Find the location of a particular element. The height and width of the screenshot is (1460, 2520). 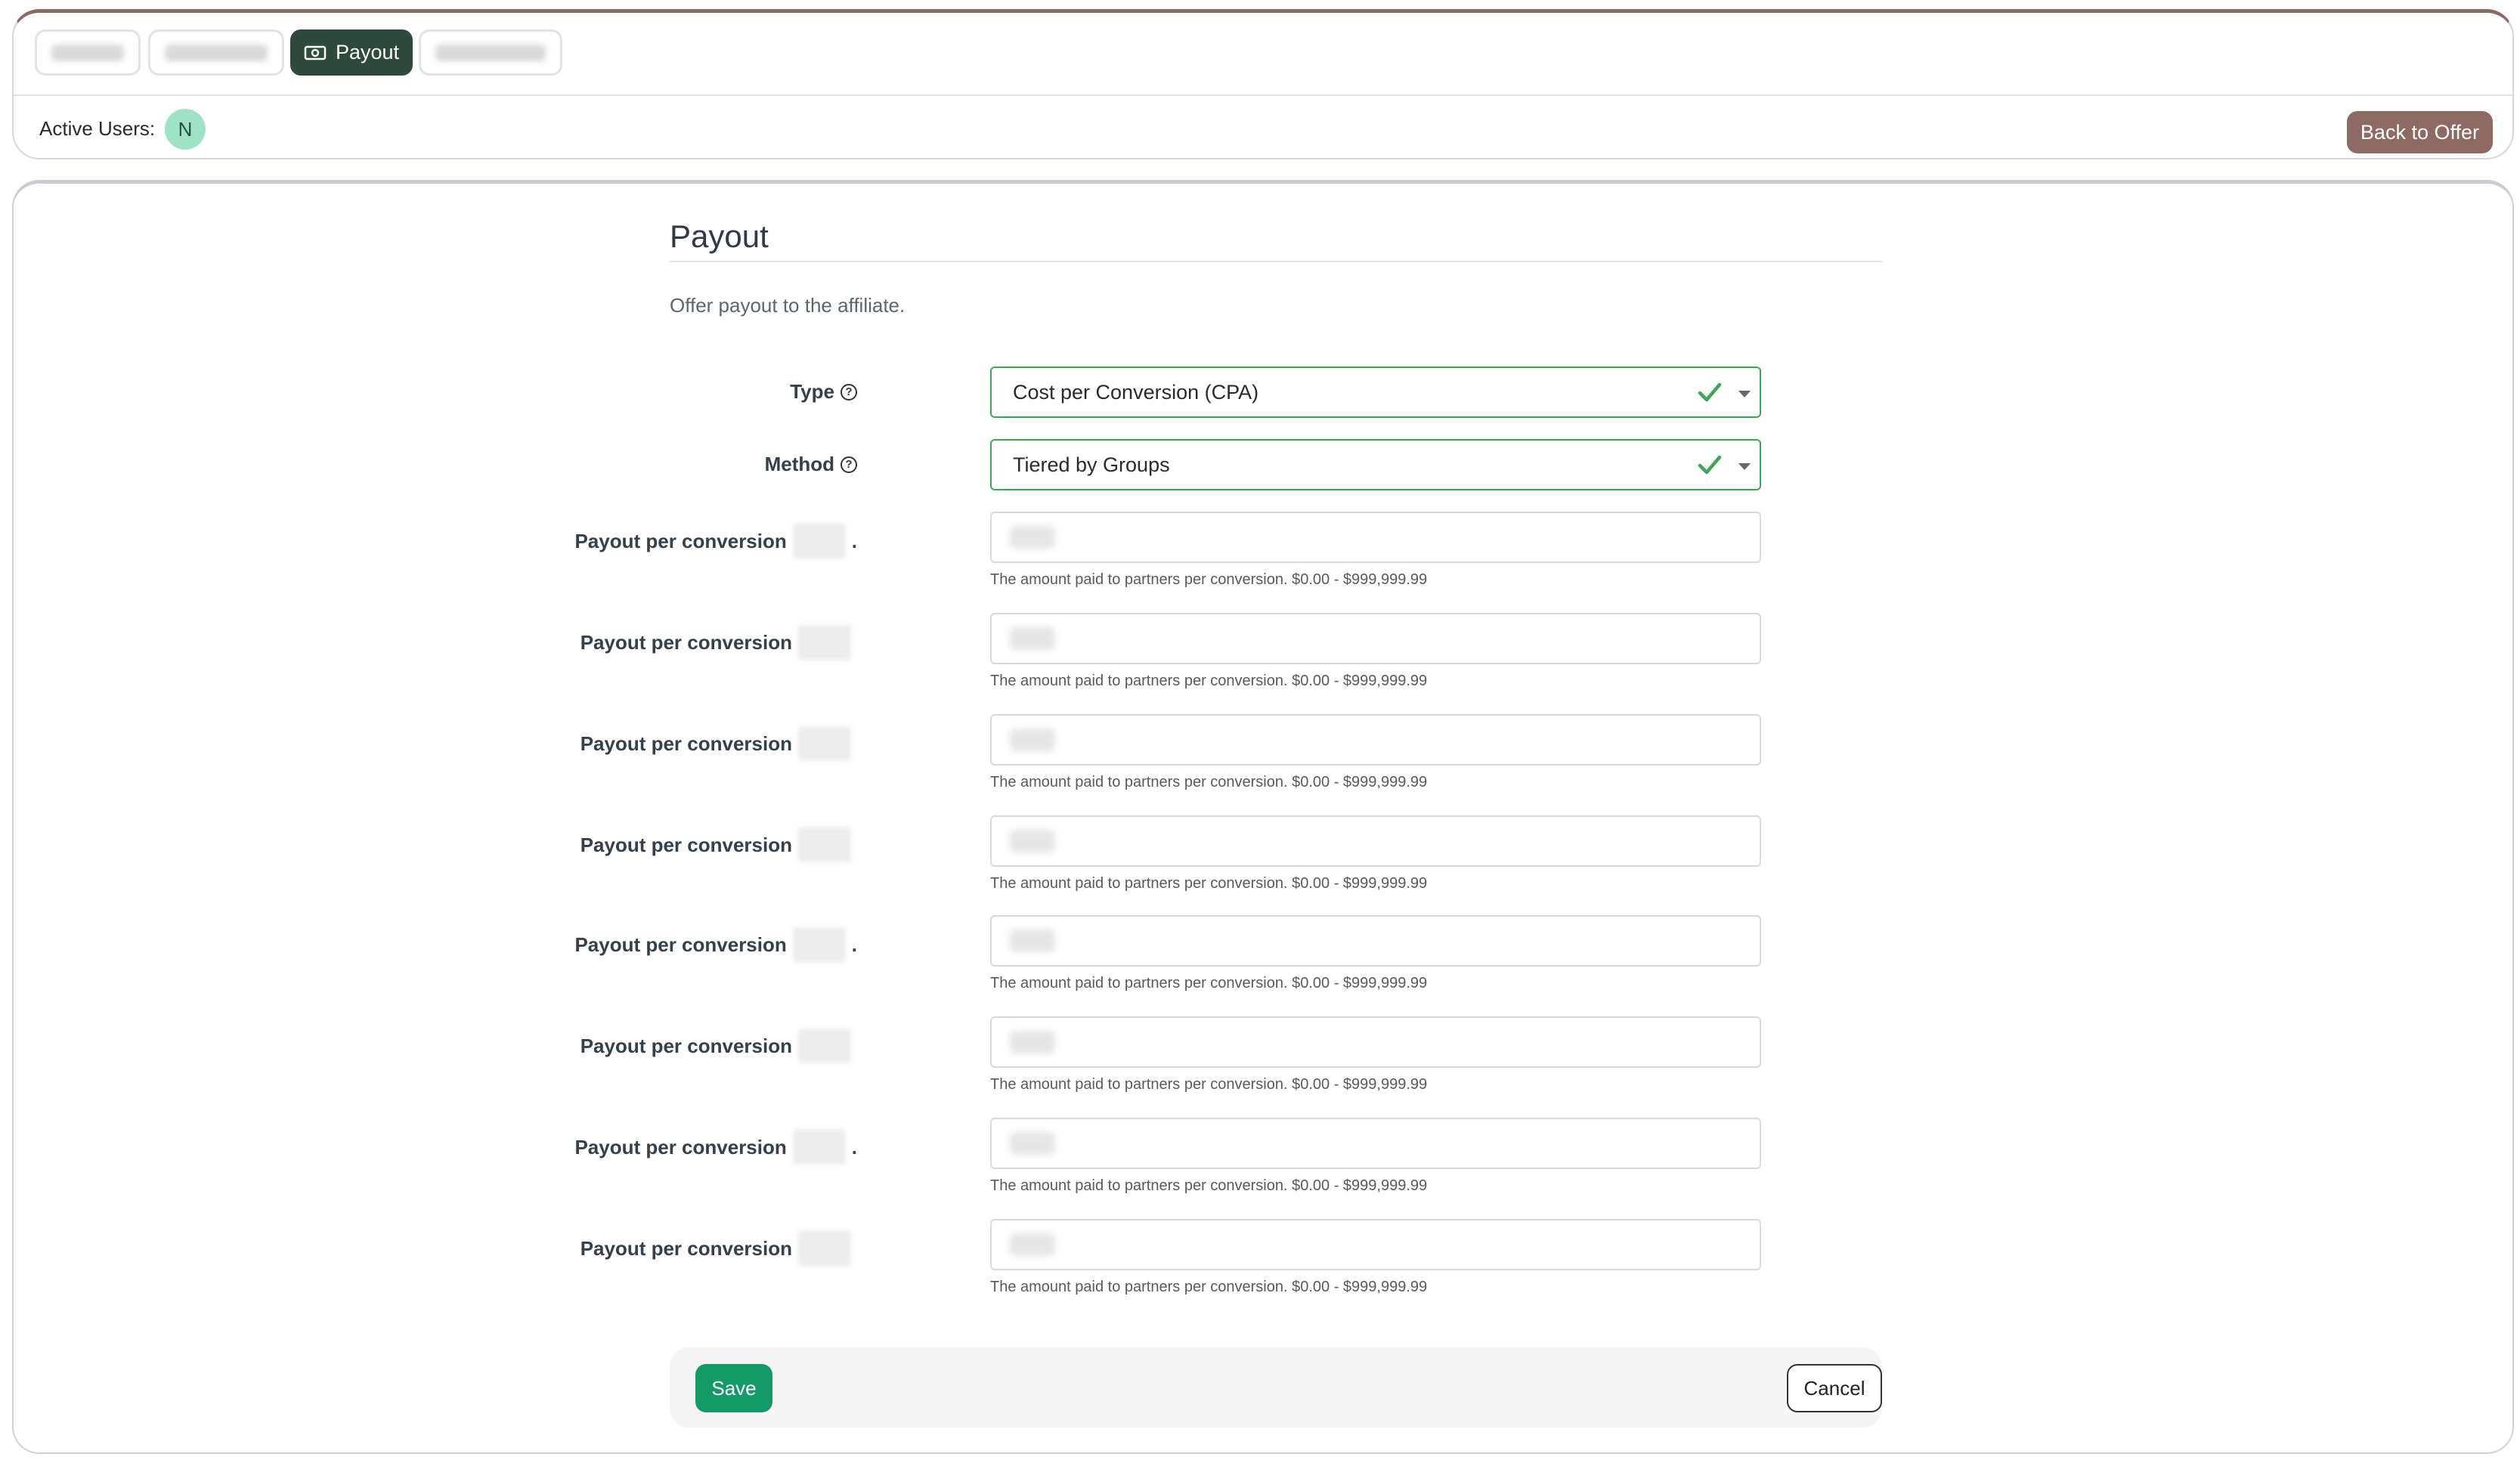

method-label: Method ? is located at coordinates (811, 464).